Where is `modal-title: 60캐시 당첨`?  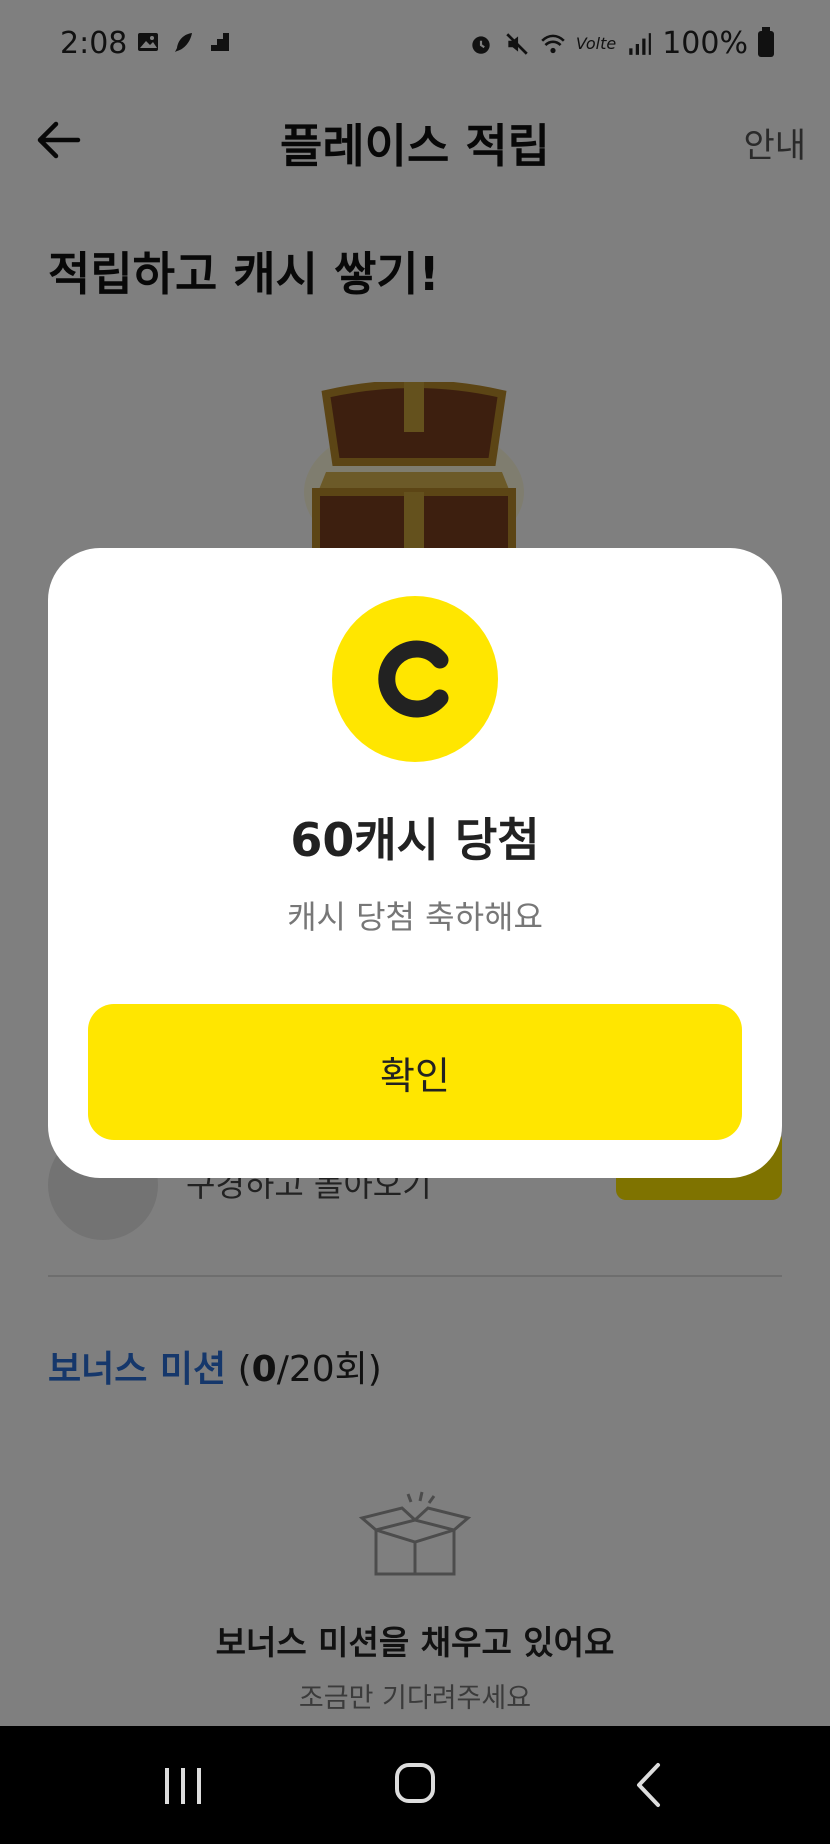 modal-title: 60캐시 당첨 is located at coordinates (415, 840).